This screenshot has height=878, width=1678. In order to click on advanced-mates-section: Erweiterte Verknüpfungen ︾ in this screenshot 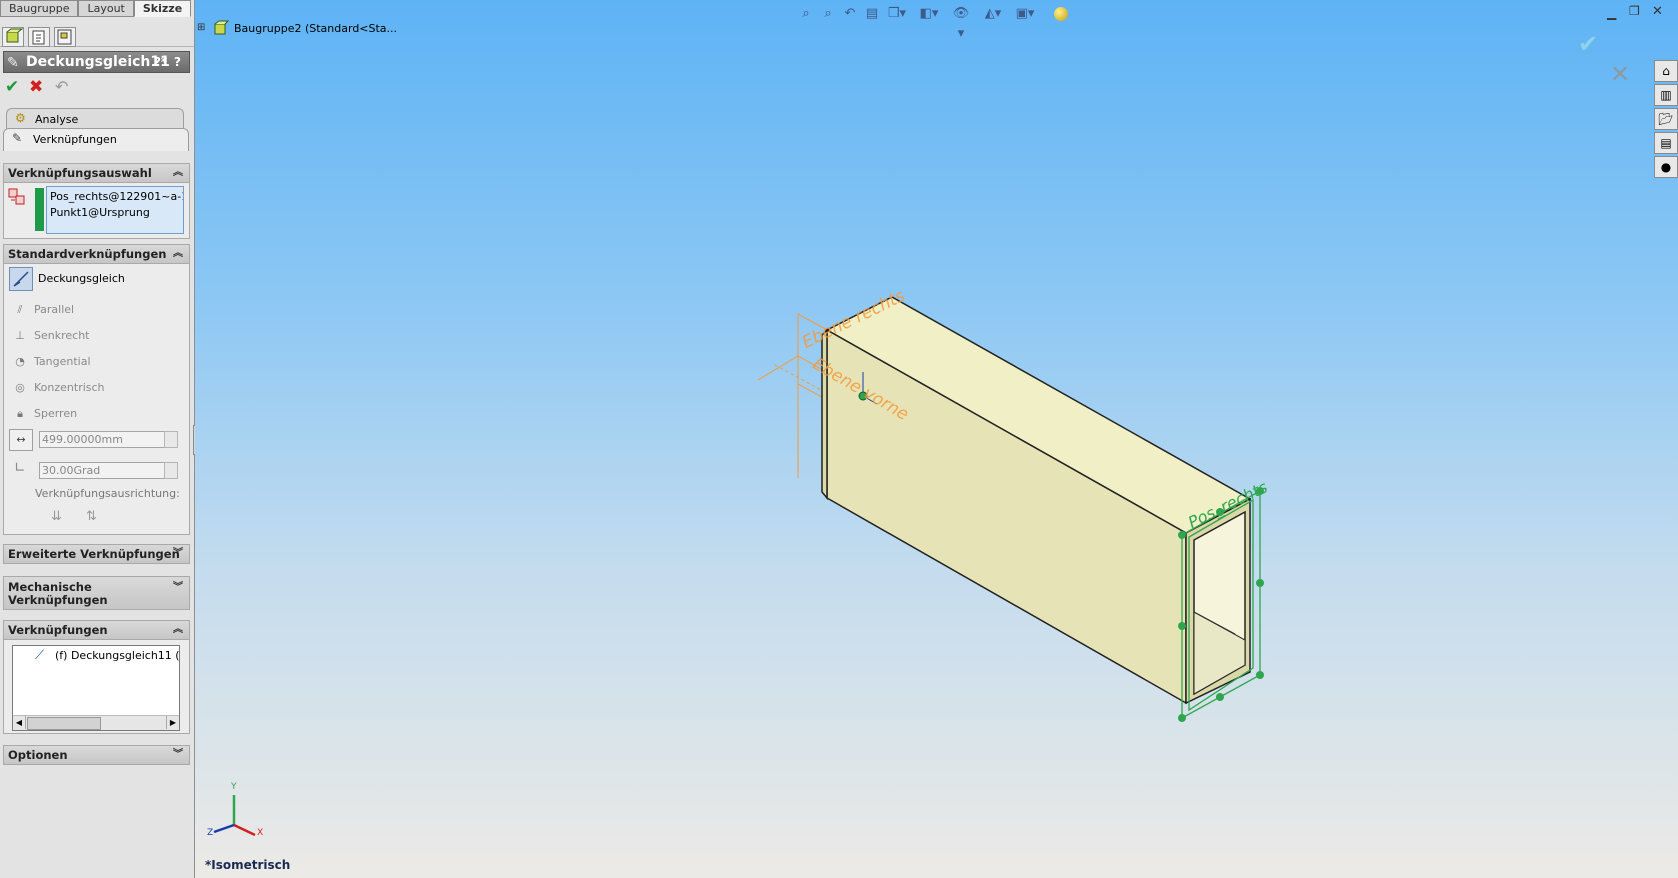, I will do `click(96, 554)`.